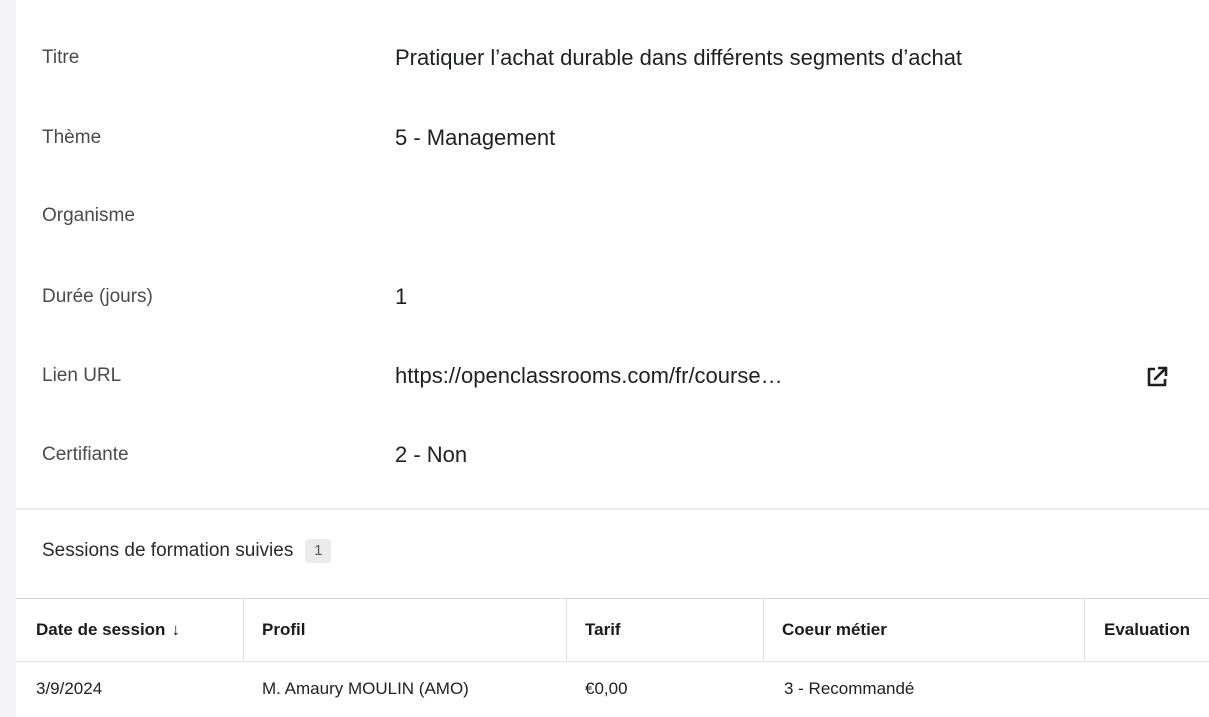  I want to click on external-link-icon, so click(1157, 377).